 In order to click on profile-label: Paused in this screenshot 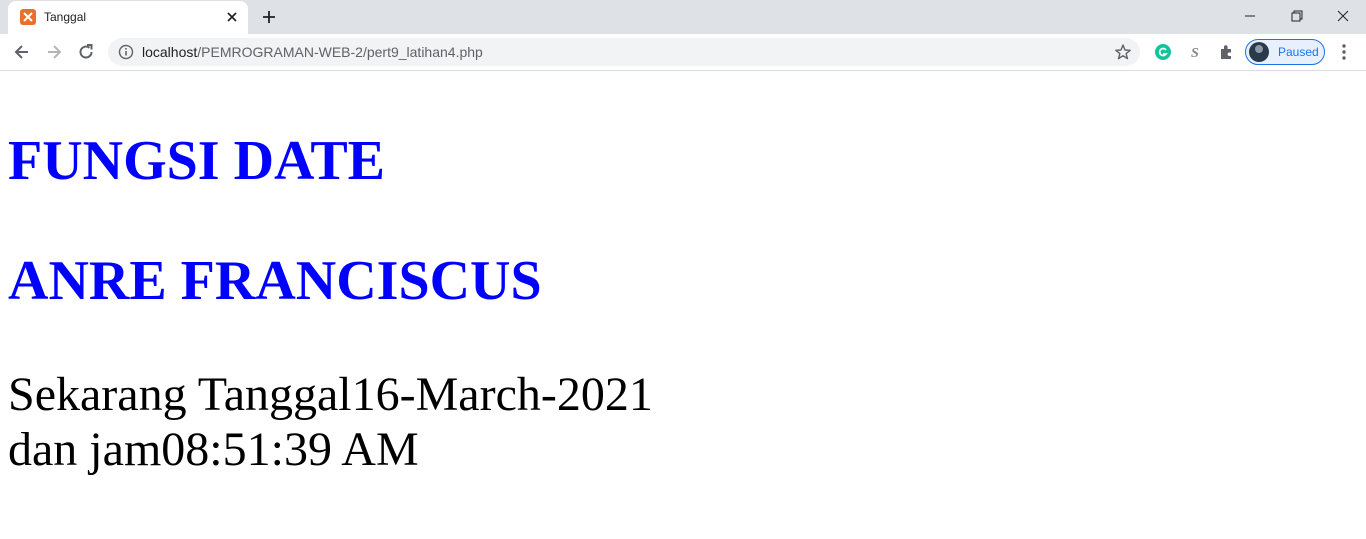, I will do `click(1298, 52)`.